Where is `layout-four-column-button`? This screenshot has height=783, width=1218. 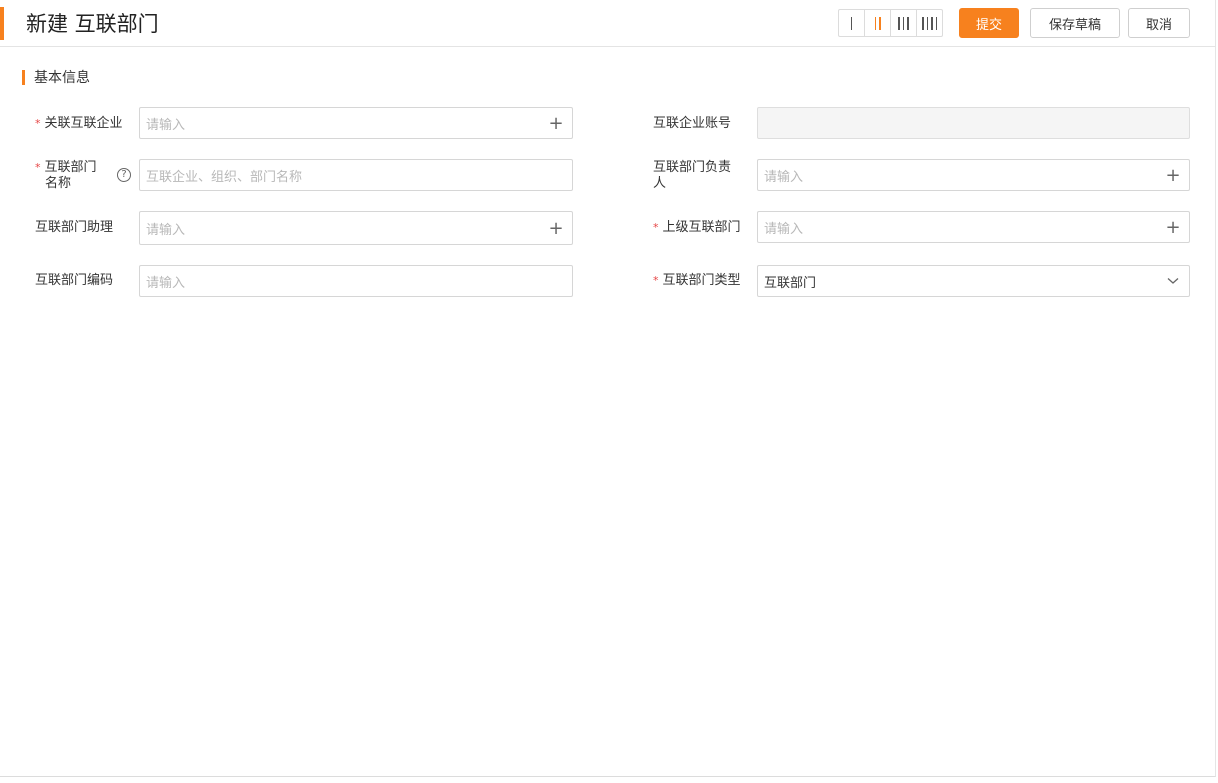 layout-four-column-button is located at coordinates (929, 23).